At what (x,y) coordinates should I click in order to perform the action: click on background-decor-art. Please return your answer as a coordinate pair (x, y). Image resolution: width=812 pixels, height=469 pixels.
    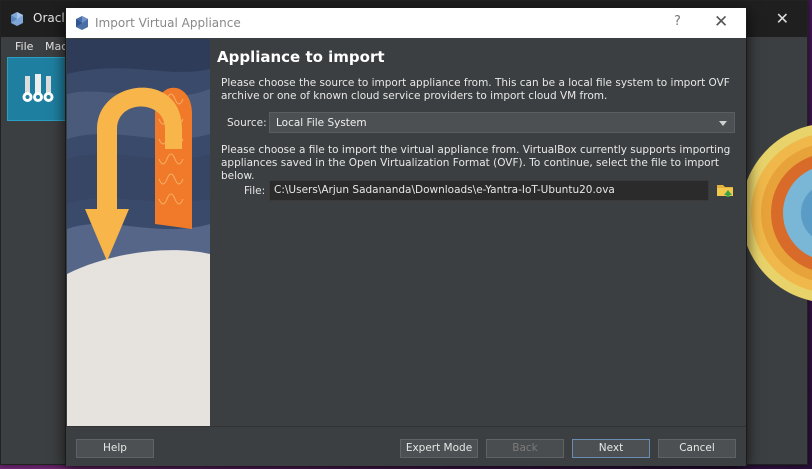
    Looking at the image, I should click on (776, 213).